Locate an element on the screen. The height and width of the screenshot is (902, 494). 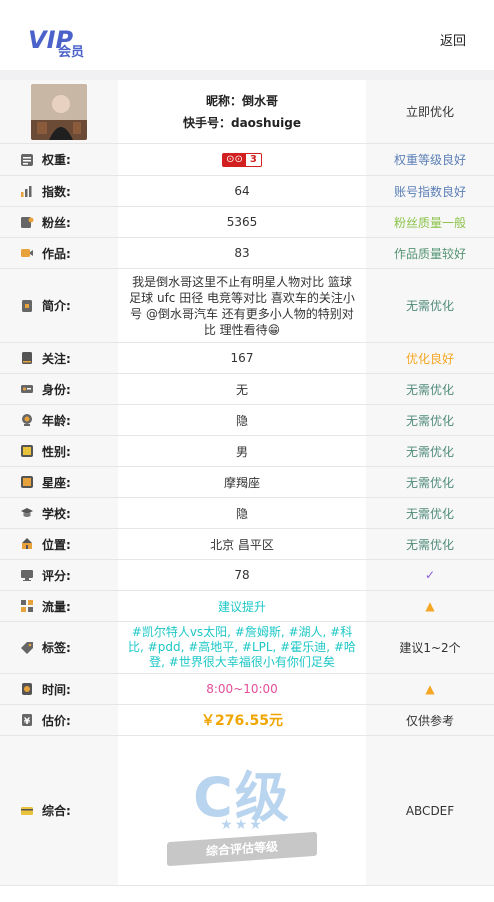
row-label: 关注: is located at coordinates (56, 358).